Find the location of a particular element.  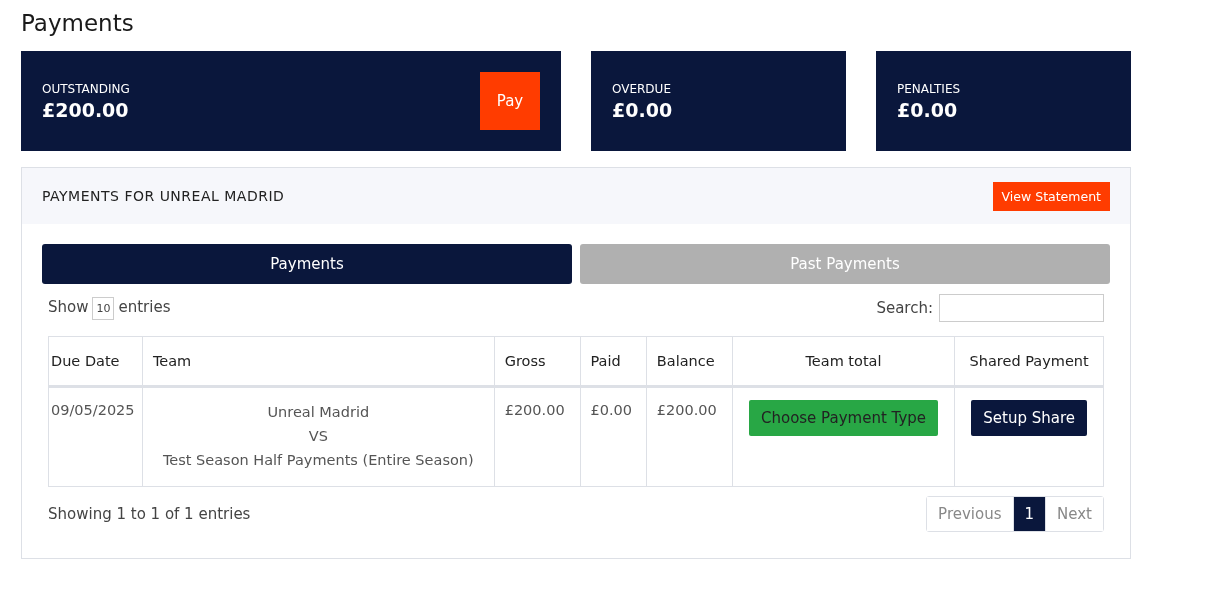

column-header: Paid is located at coordinates (613, 361).